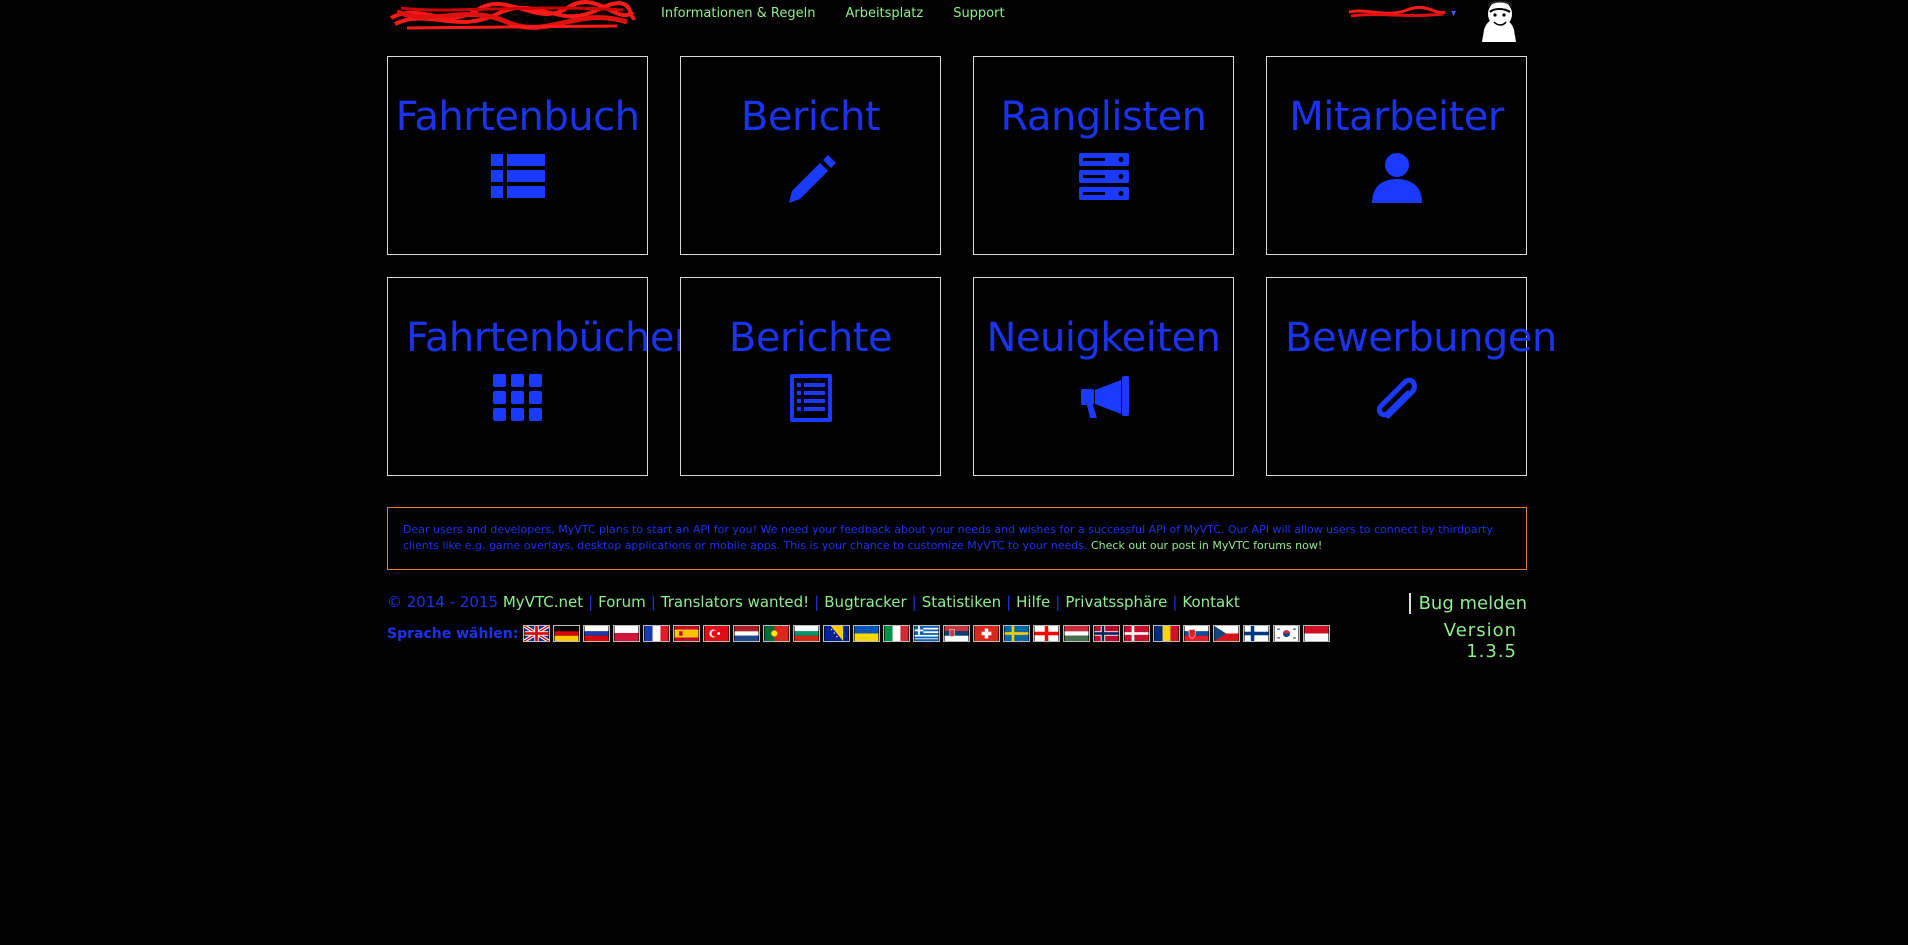 Image resolution: width=1908 pixels, height=945 pixels. What do you see at coordinates (1396, 117) in the screenshot?
I see `tile-label: Mitarbeiter` at bounding box center [1396, 117].